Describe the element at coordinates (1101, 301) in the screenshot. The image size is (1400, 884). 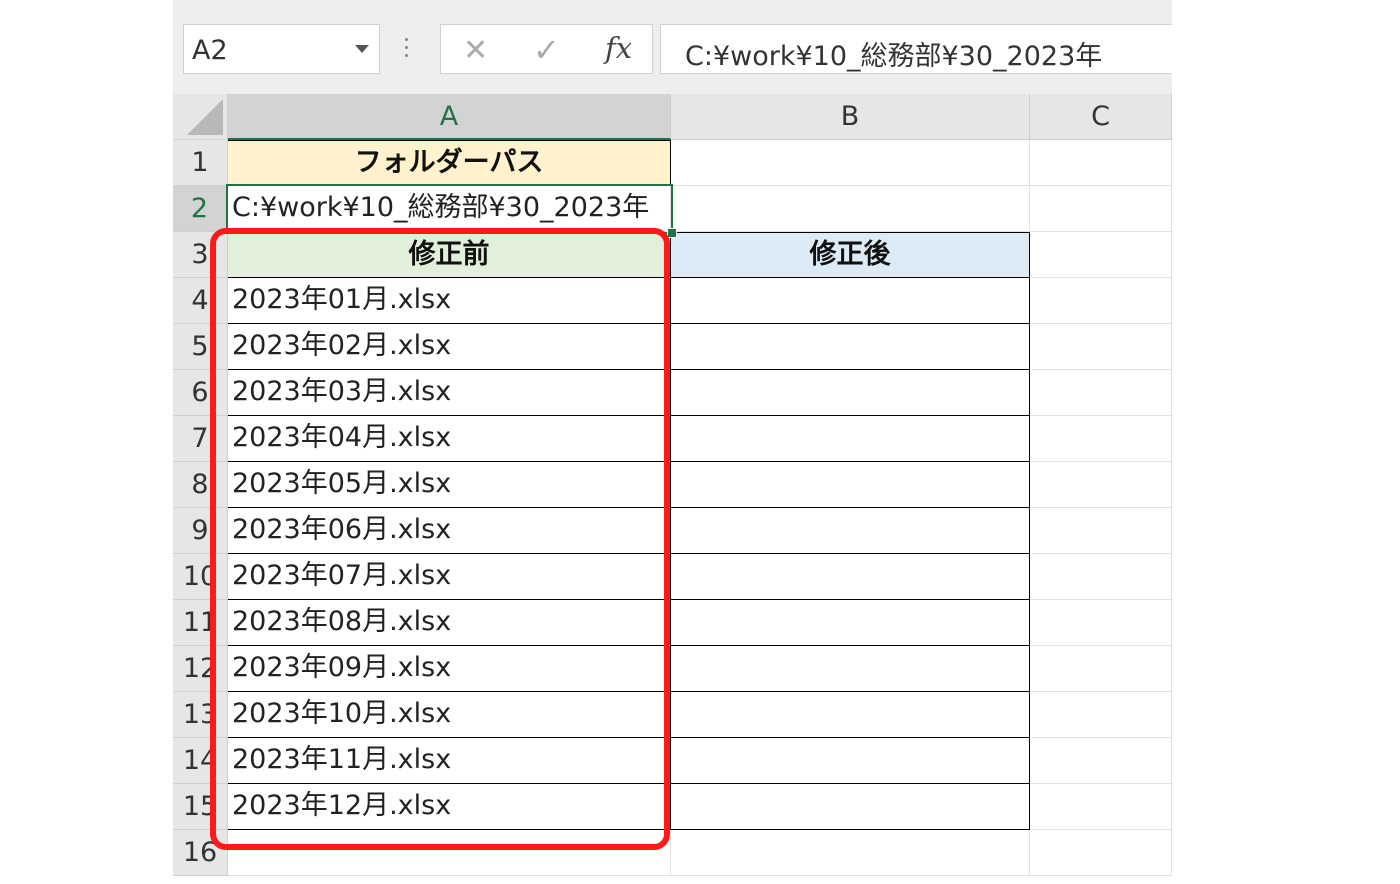
I see `cell-c4` at that location.